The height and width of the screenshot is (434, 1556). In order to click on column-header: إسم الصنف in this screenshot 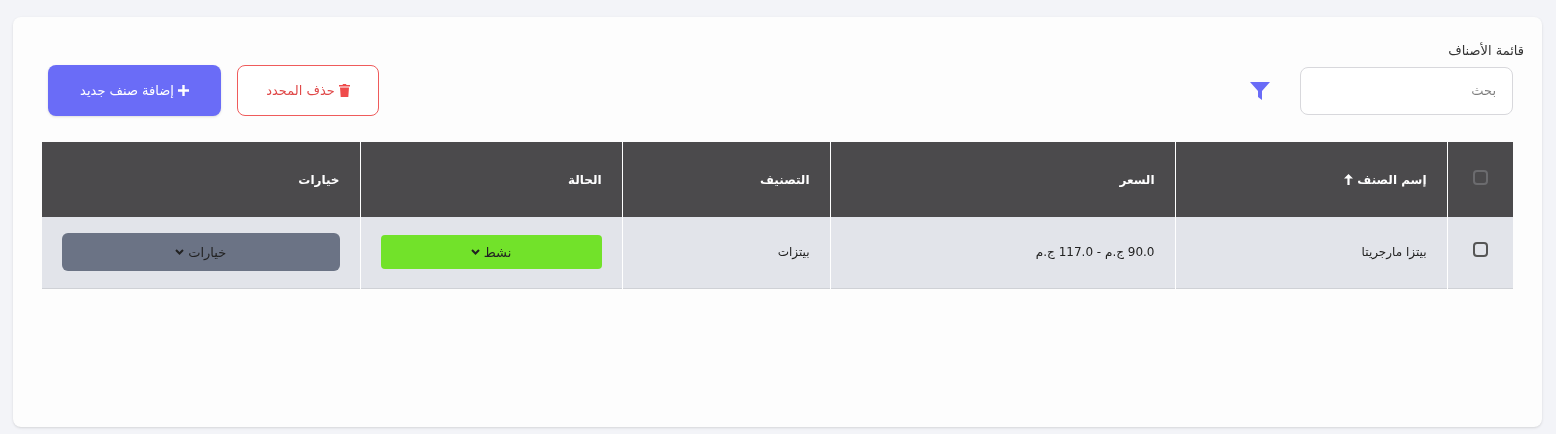, I will do `click(1392, 179)`.